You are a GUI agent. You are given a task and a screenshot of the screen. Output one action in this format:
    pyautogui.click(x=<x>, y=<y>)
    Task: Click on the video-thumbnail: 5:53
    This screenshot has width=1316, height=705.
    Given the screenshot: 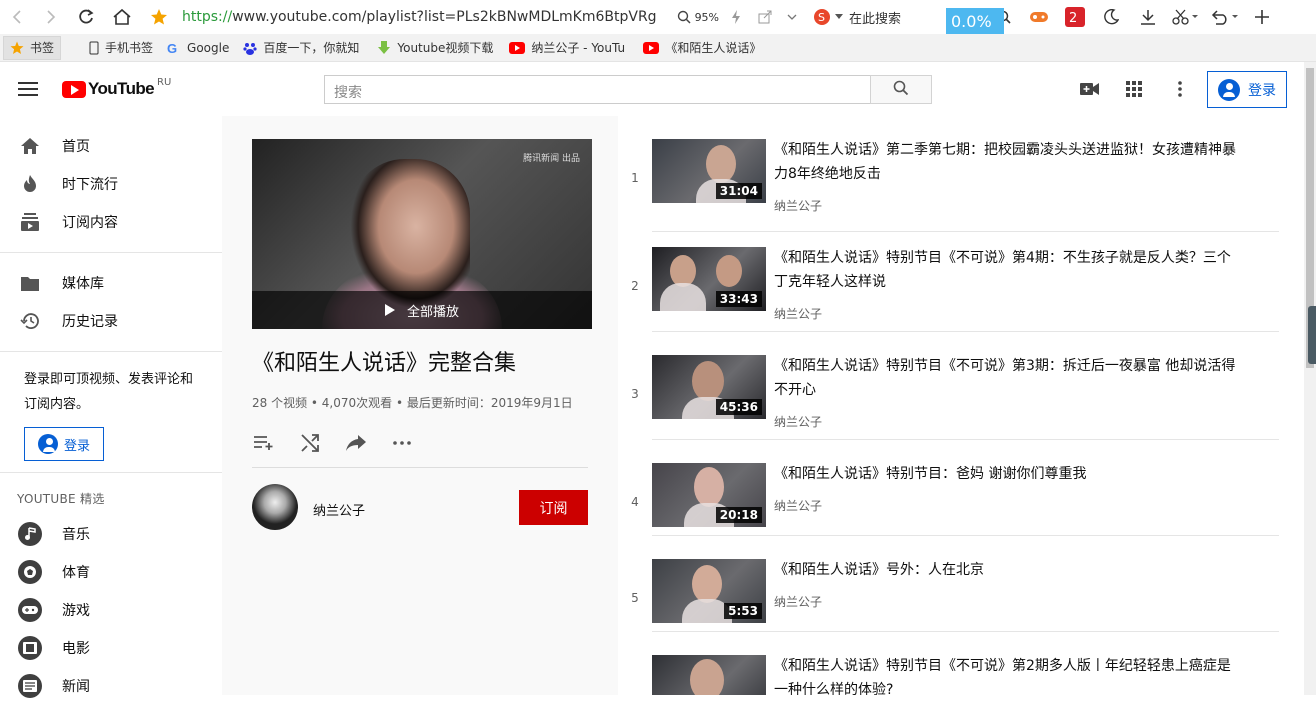 What is the action you would take?
    pyautogui.click(x=709, y=591)
    